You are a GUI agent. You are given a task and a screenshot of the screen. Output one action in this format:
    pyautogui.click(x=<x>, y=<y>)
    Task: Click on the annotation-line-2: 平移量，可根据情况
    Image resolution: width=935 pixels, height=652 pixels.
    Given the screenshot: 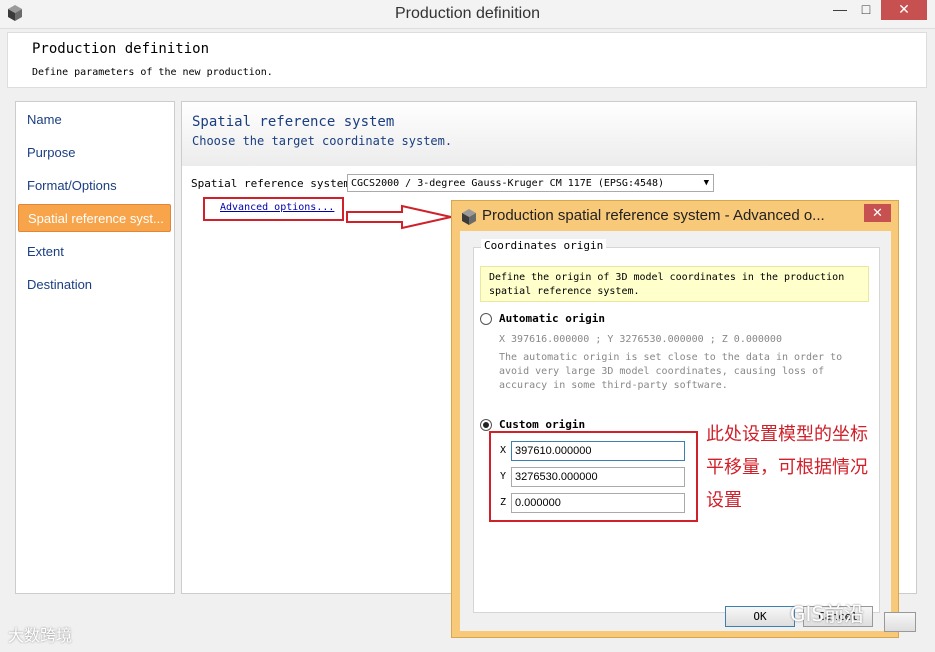 What is the action you would take?
    pyautogui.click(x=787, y=467)
    